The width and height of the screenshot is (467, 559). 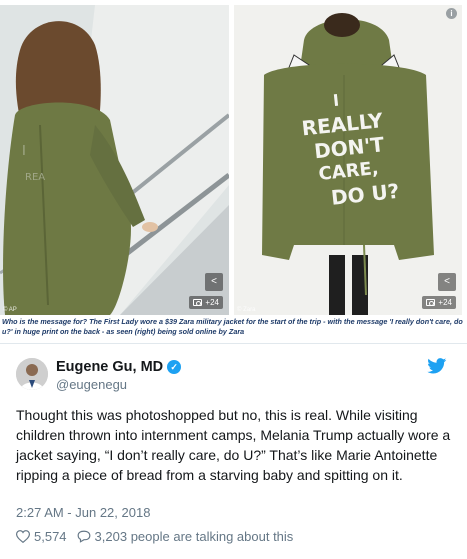 I want to click on svg-text: REA, so click(x=35, y=177).